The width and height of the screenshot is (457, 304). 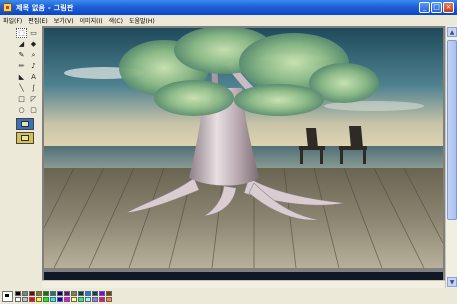 What do you see at coordinates (21, 44) in the screenshot?
I see `eraser-icon: ◢` at bounding box center [21, 44].